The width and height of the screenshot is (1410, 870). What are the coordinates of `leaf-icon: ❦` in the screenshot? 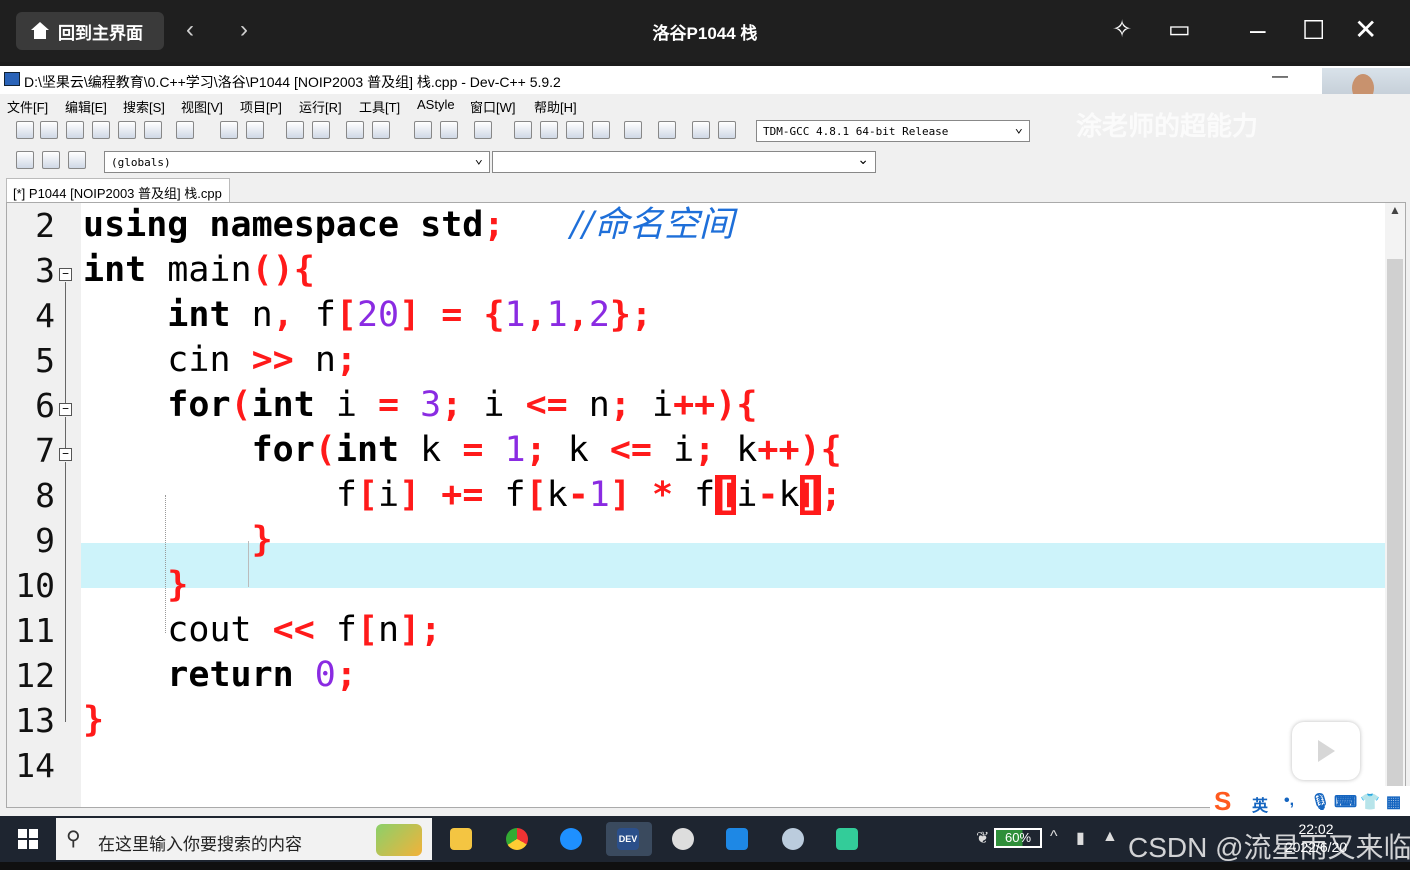 It's located at (982, 838).